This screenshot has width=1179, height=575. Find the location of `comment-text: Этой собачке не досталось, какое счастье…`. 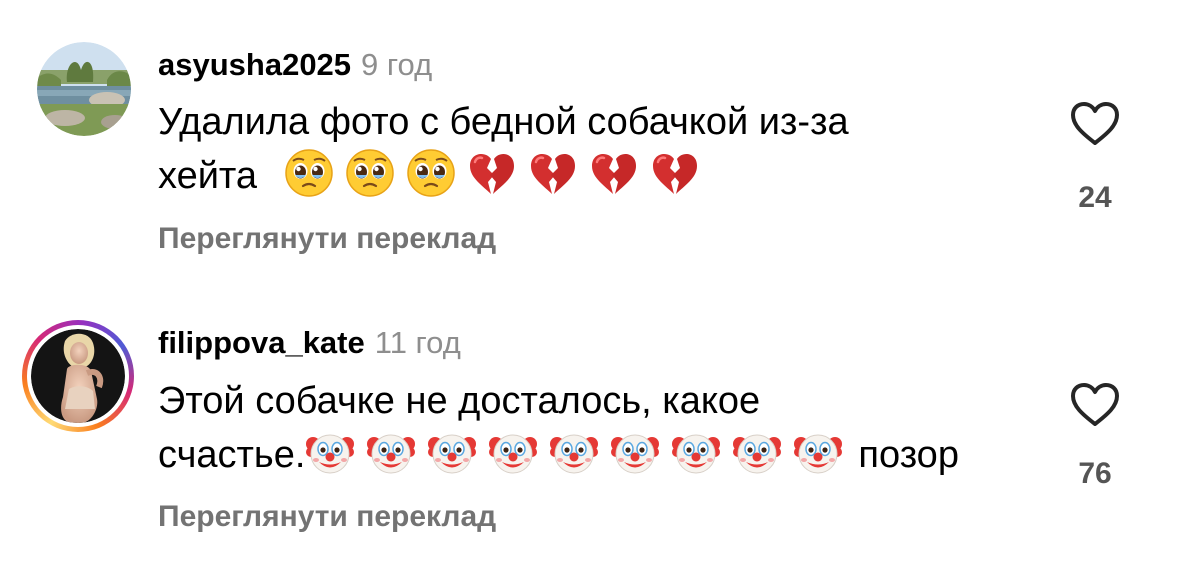

comment-text: Этой собачке не досталось, какое счастье… is located at coordinates (598, 428).